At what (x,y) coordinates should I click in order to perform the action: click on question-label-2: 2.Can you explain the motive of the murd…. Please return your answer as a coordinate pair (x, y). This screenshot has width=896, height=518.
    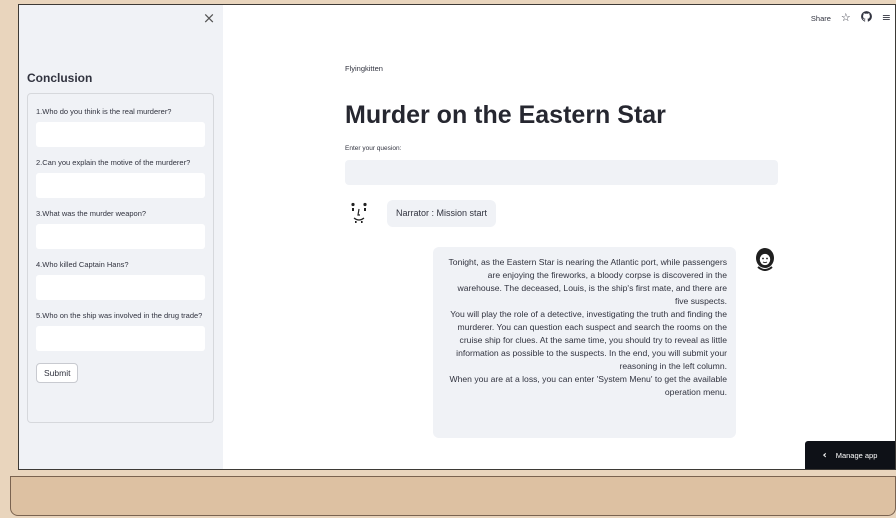
    Looking at the image, I should click on (113, 162).